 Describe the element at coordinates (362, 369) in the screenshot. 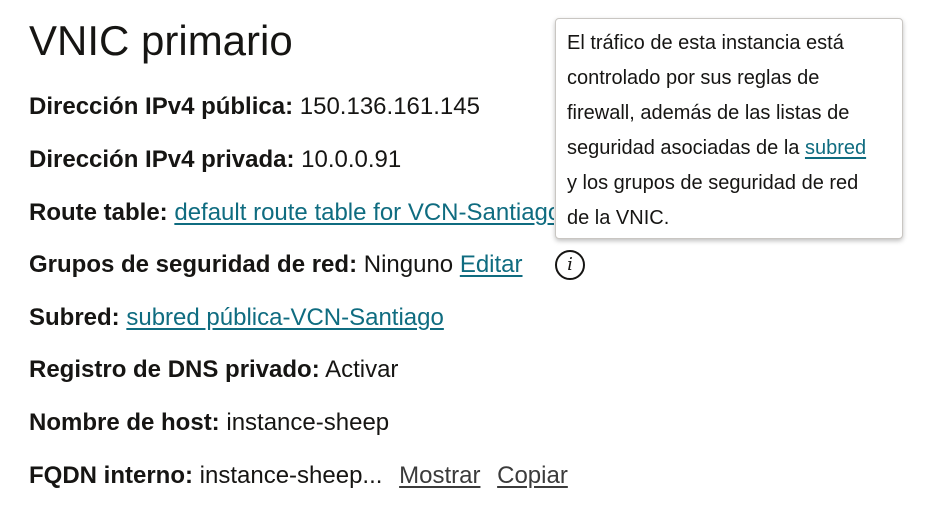

I see `dns-value: Activar` at that location.